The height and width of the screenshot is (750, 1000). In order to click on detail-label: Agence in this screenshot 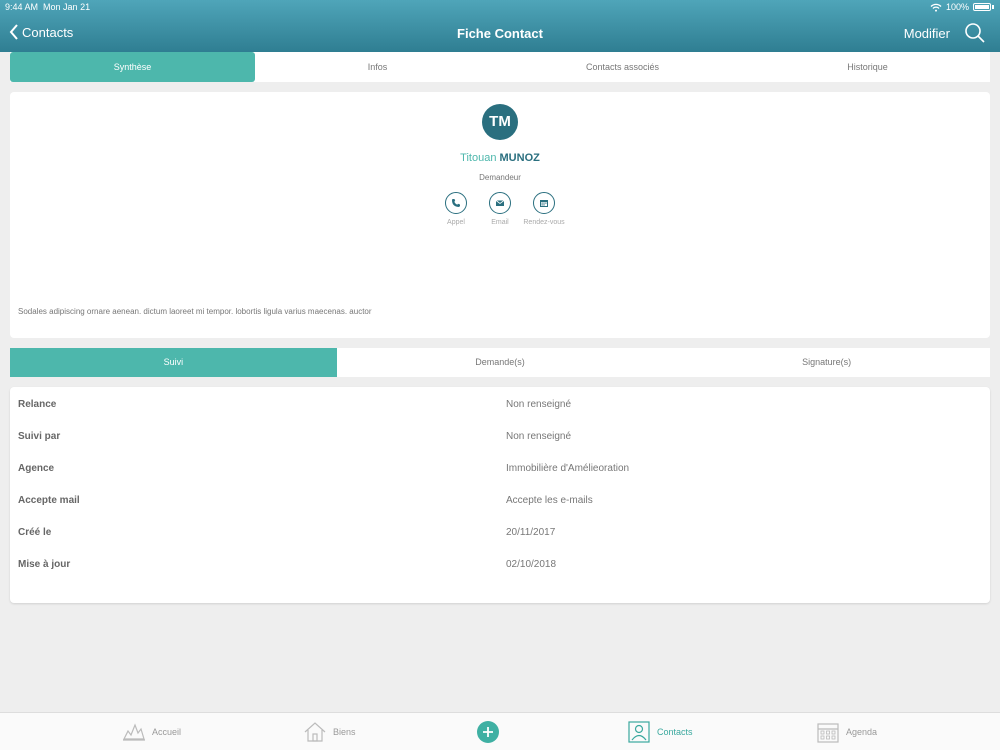, I will do `click(36, 468)`.